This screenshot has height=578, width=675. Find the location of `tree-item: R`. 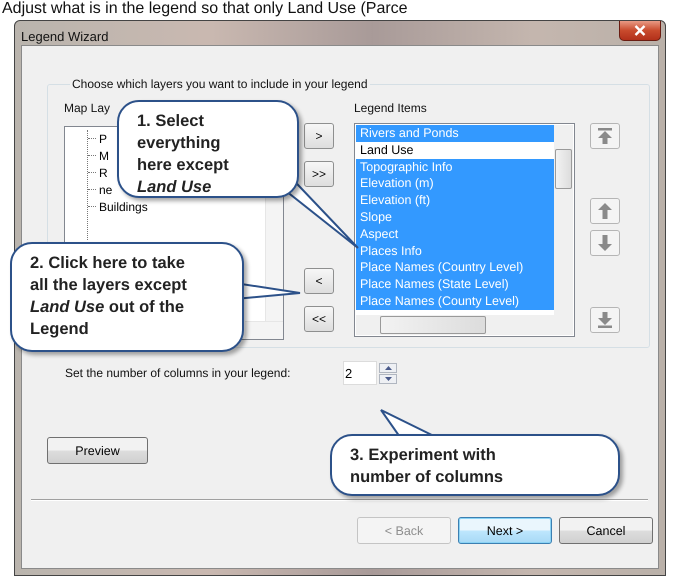

tree-item: R is located at coordinates (103, 173).